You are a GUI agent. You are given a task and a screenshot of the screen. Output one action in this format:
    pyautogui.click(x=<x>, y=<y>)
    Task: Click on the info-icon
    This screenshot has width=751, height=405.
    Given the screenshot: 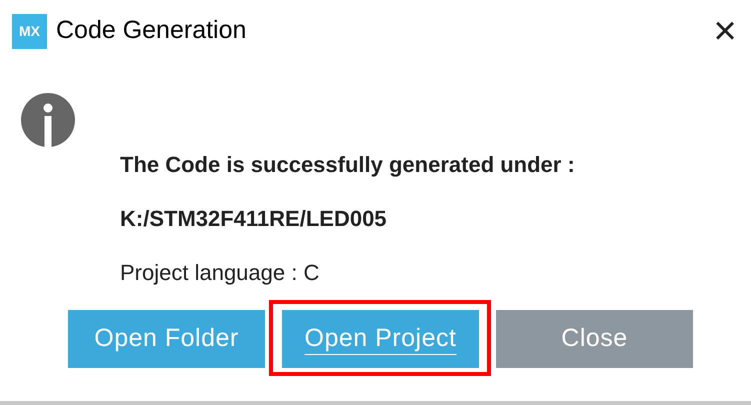 What is the action you would take?
    pyautogui.click(x=48, y=120)
    